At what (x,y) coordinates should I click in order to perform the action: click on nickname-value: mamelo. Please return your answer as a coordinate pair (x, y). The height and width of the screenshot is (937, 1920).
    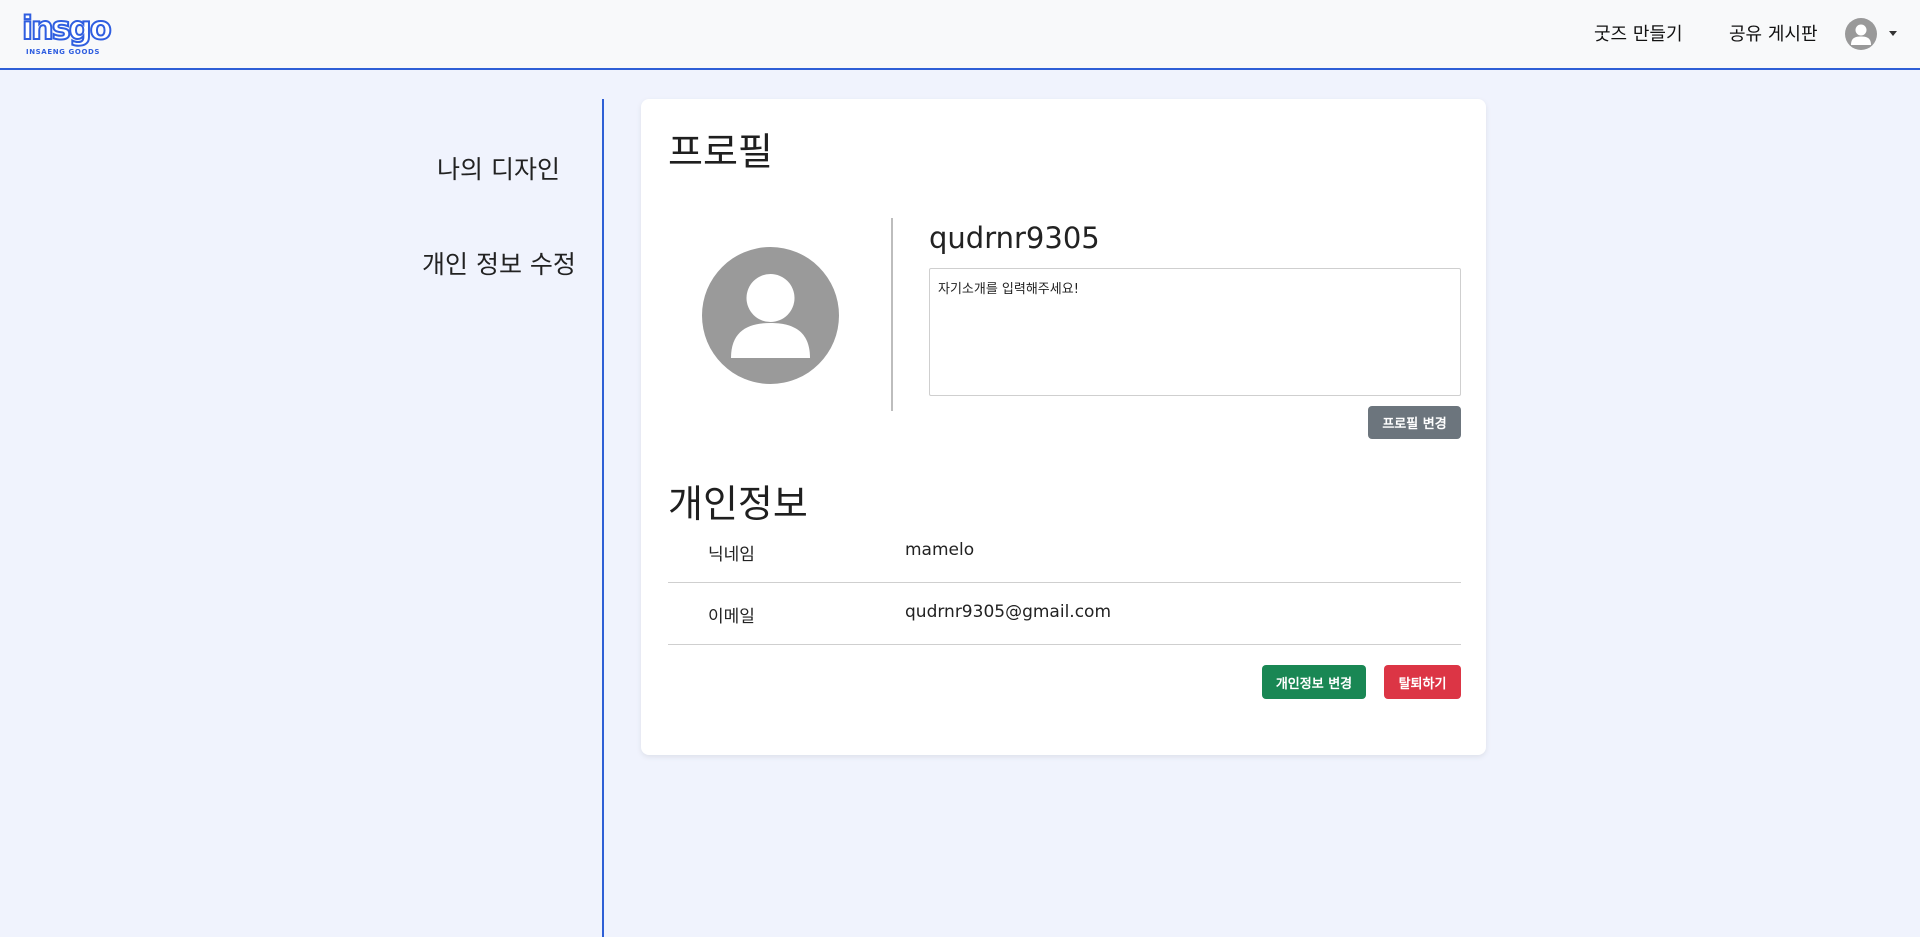
    Looking at the image, I should click on (940, 550).